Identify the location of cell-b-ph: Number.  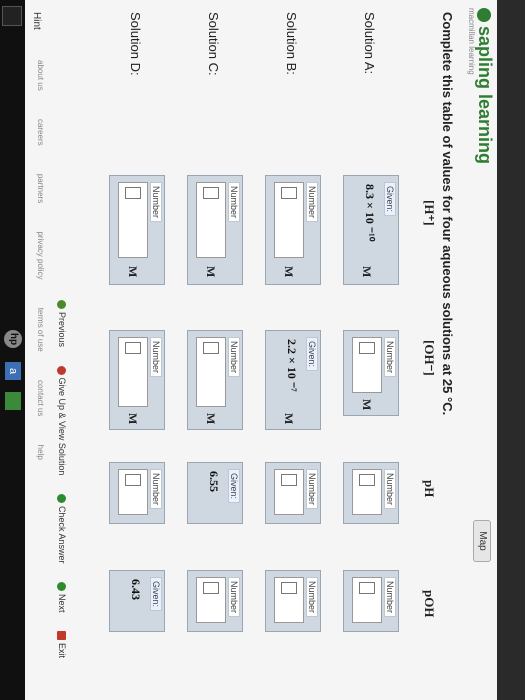
(293, 493).